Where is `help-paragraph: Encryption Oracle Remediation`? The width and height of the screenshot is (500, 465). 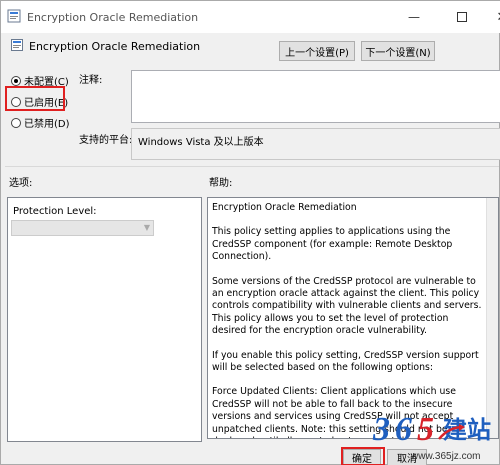
help-paragraph: Encryption Oracle Remediation is located at coordinates (284, 207).